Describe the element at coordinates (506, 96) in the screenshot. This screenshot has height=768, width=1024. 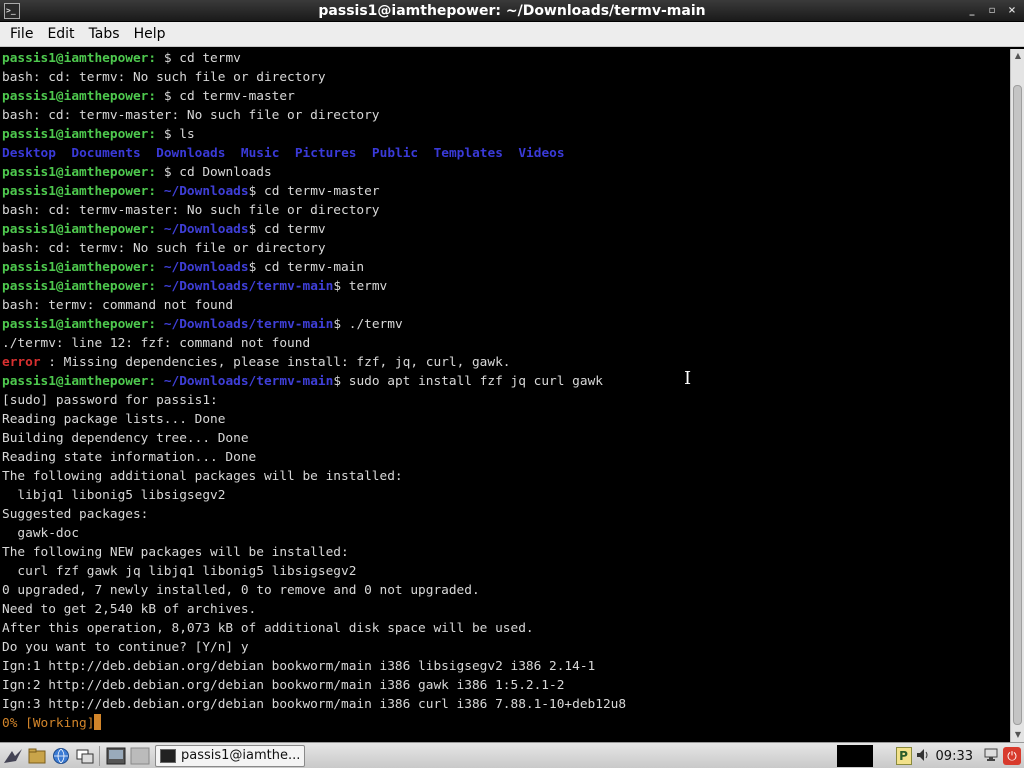
I see `terminal-line: passis1@iamthepower: $ cd termv-master` at that location.